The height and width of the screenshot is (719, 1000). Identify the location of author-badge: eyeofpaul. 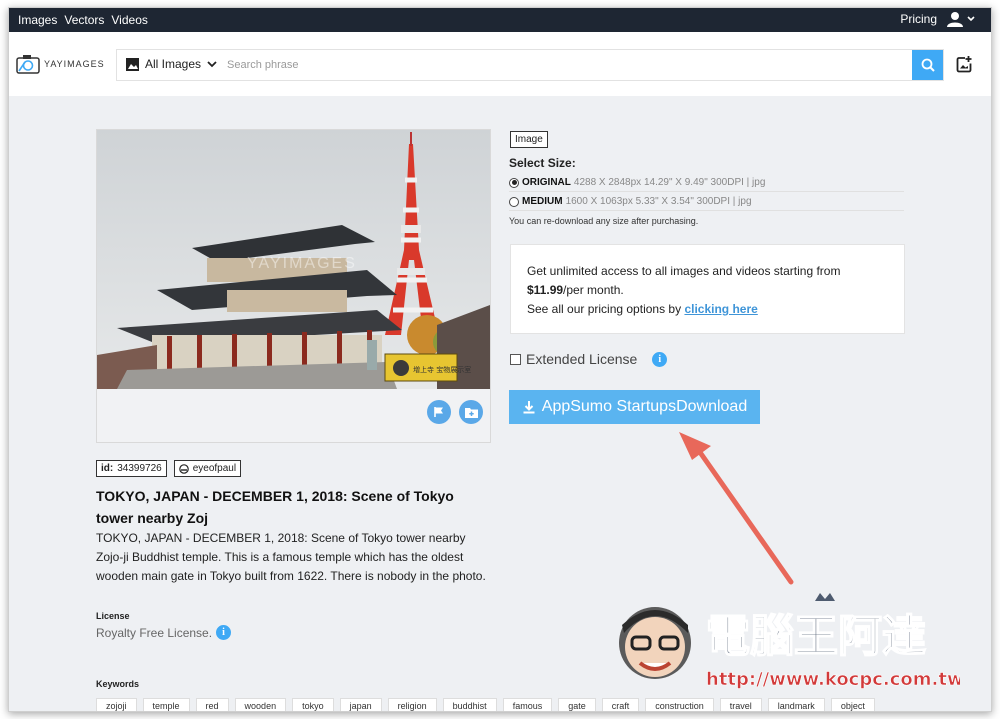
(207, 468).